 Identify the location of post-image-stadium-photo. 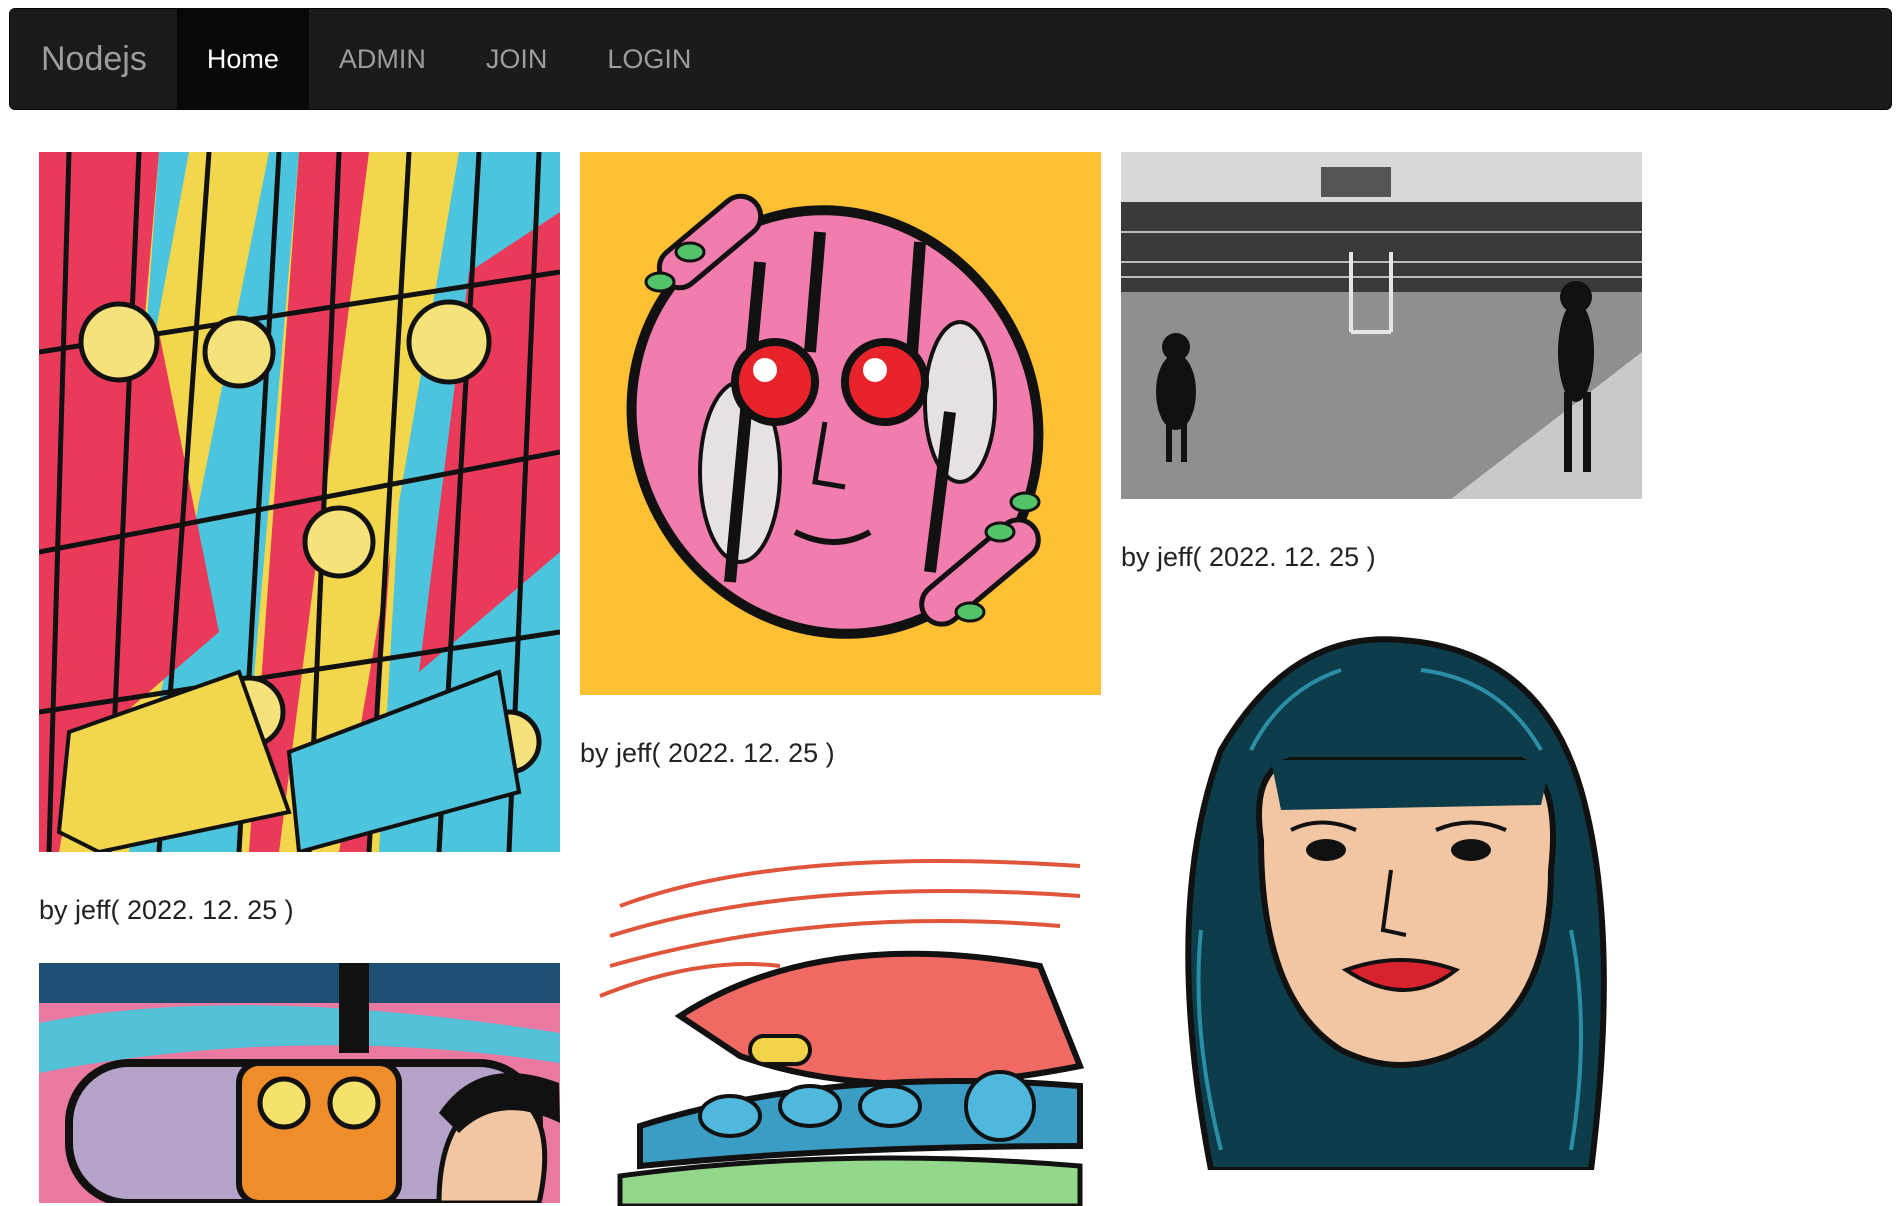
(1381, 325).